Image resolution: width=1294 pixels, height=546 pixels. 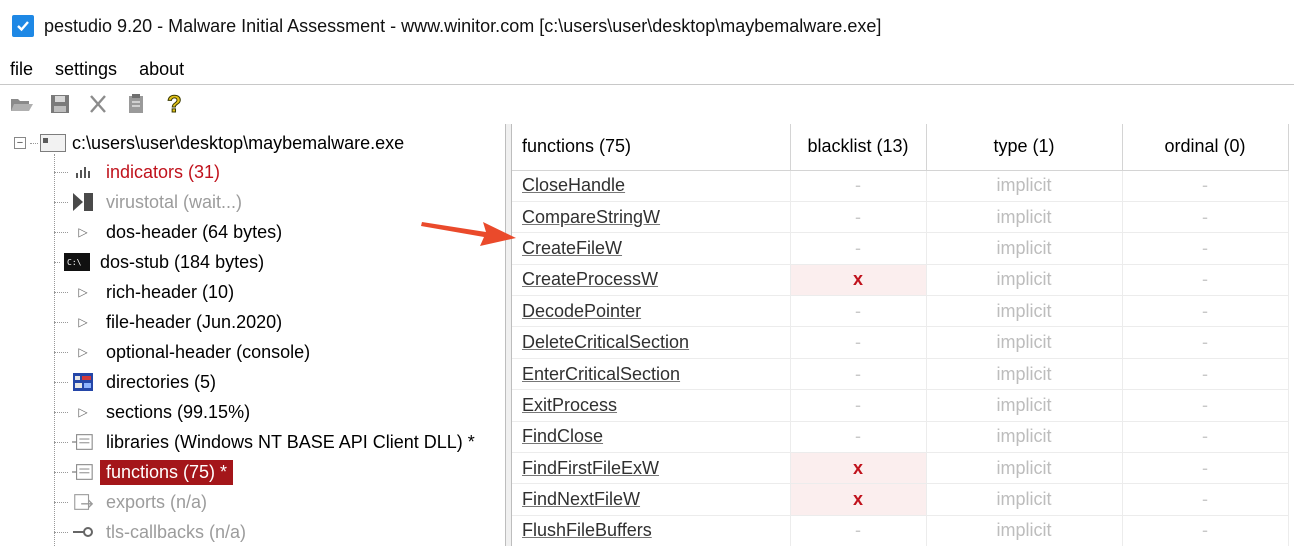 I want to click on tree-item-exports: exports (n/a), so click(x=130, y=502).